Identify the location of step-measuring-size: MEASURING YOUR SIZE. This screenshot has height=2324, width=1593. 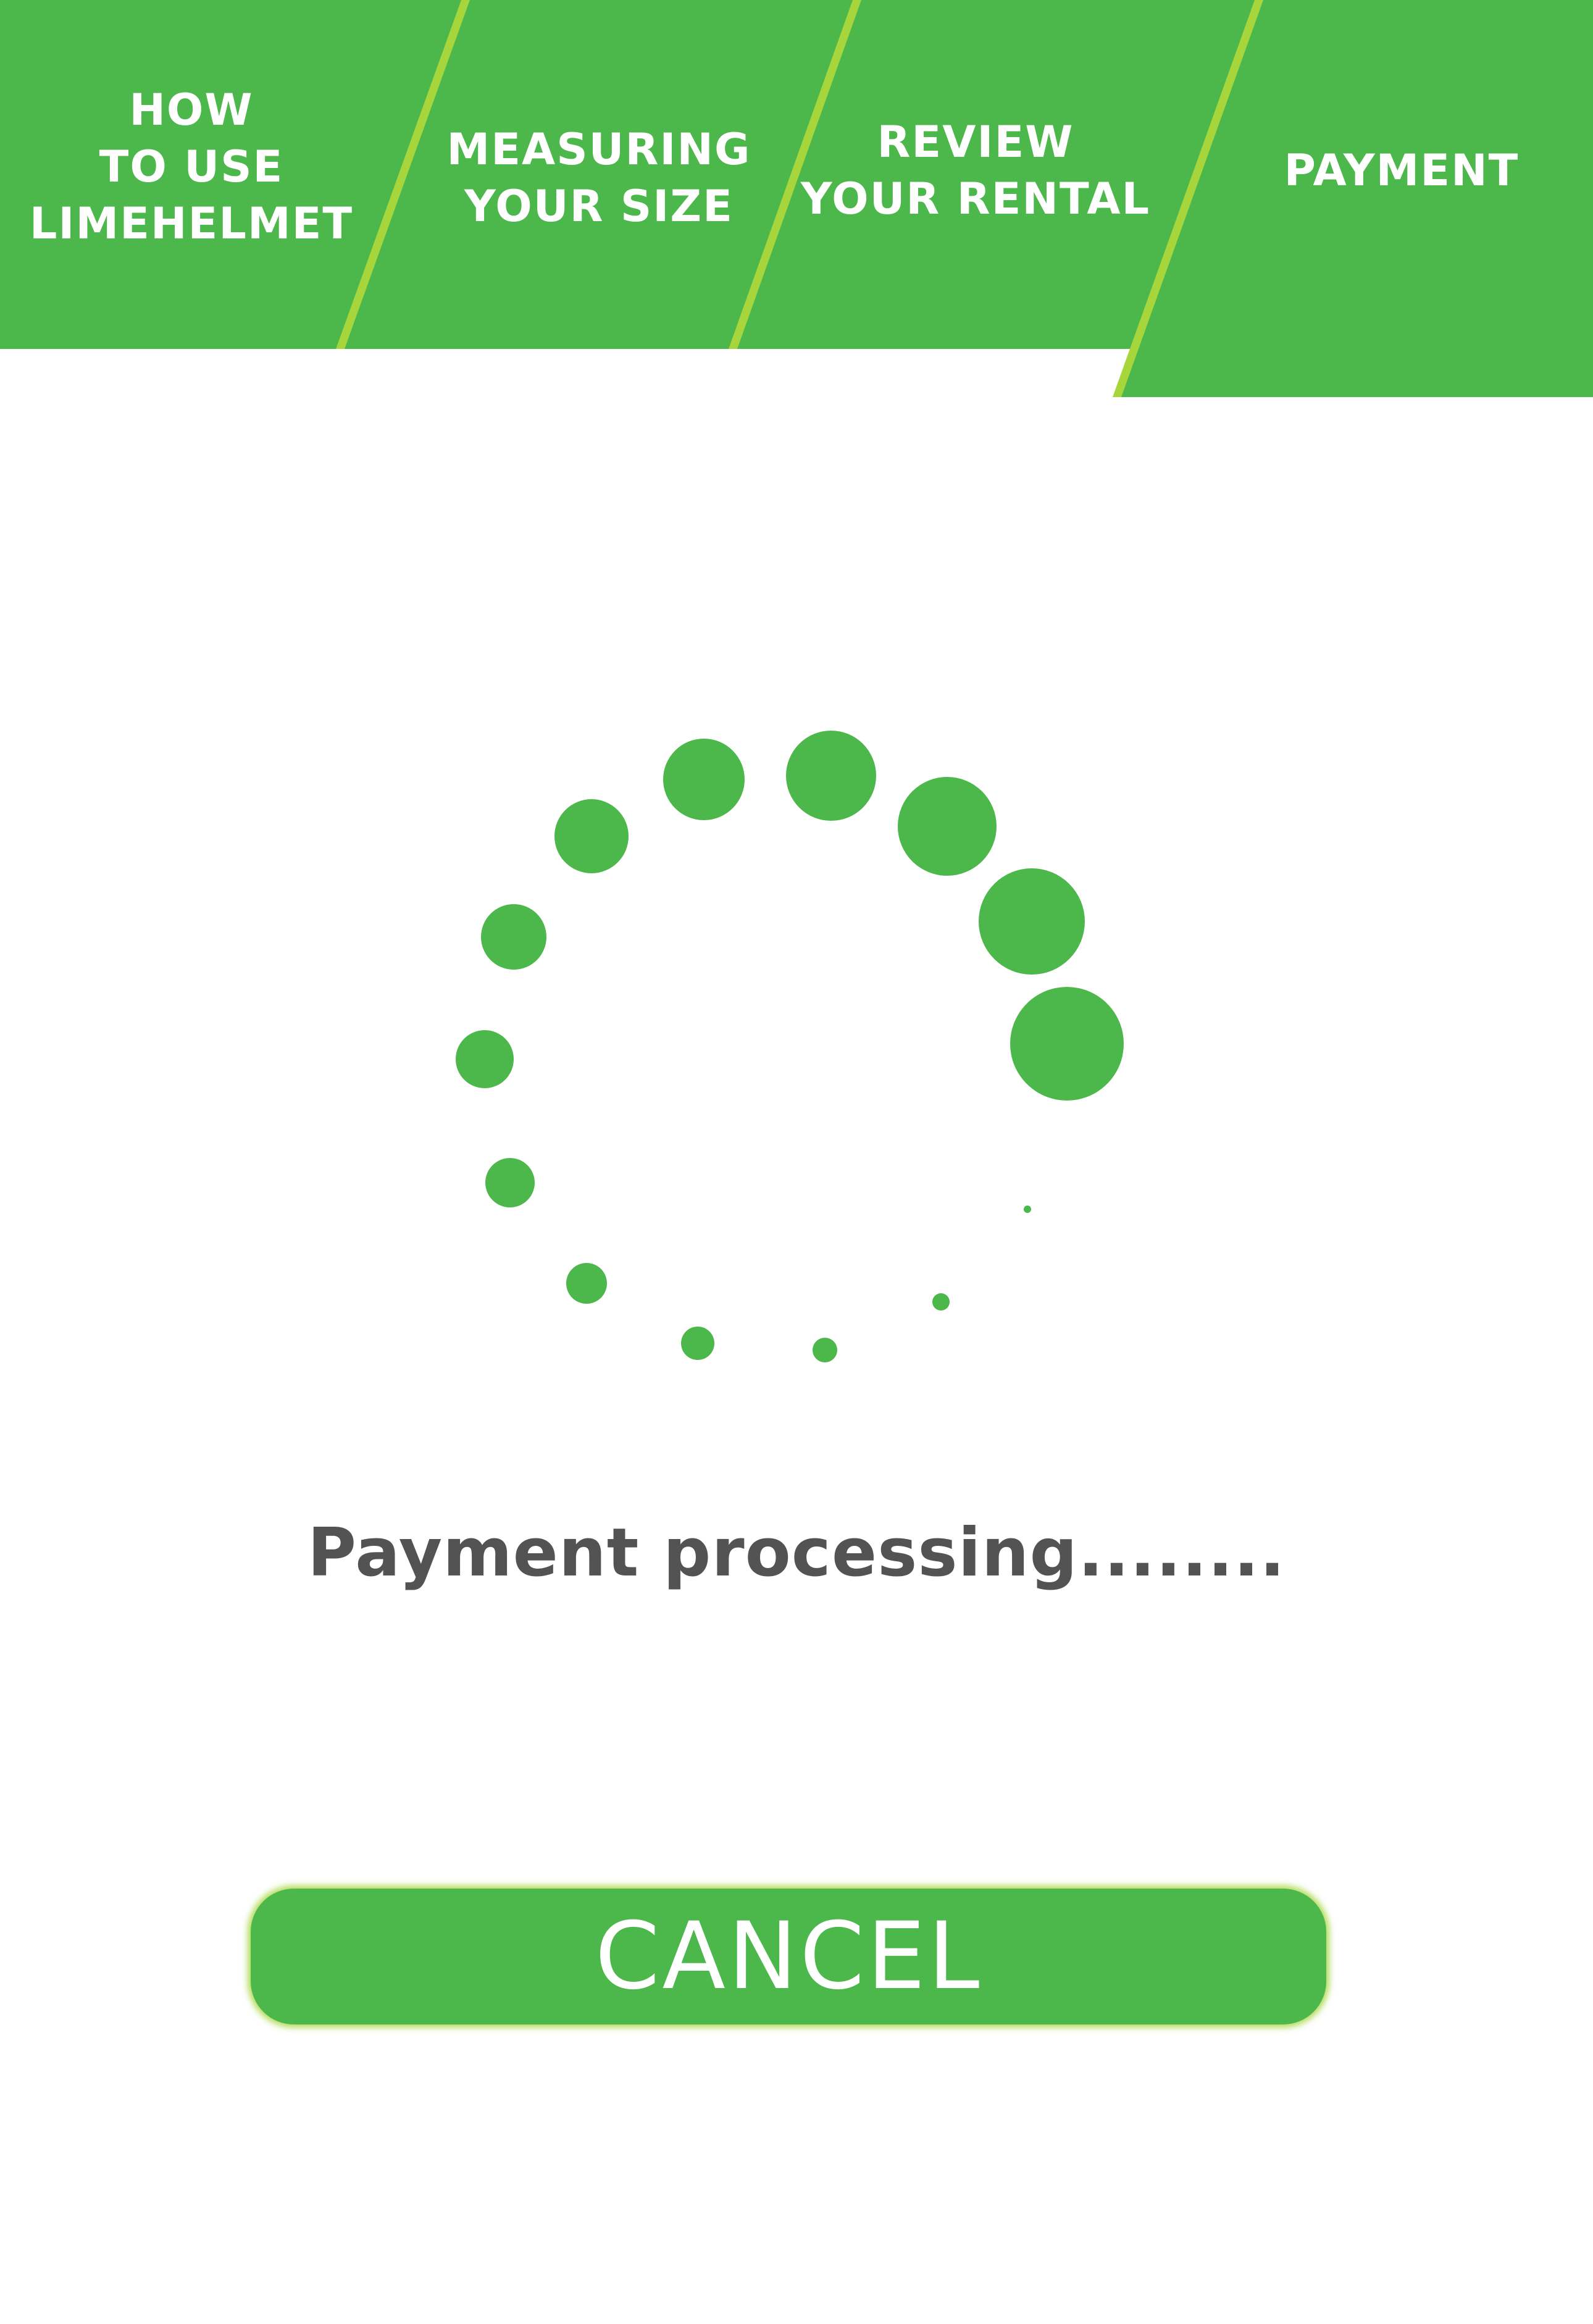
(599, 178).